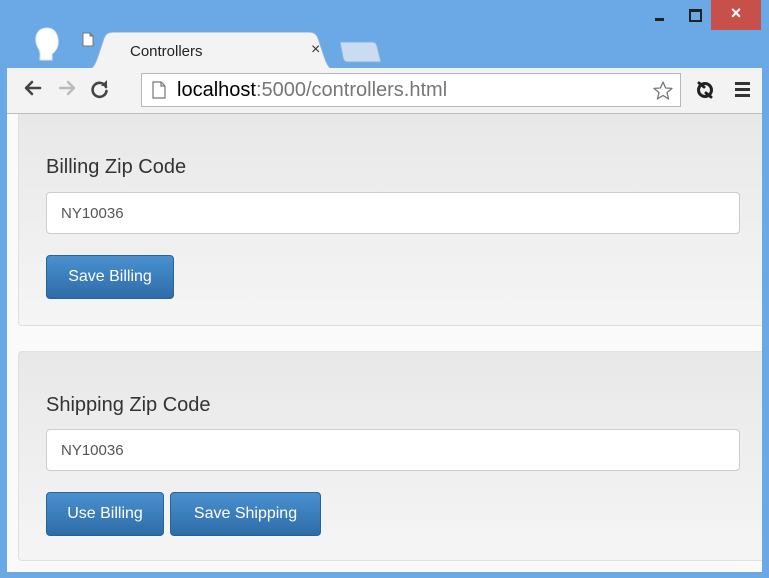 The height and width of the screenshot is (578, 769). I want to click on url-path: :5000/controllers.html, so click(351, 90).